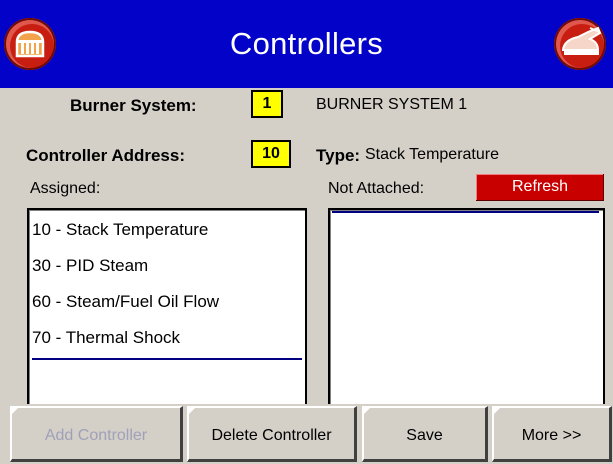 The height and width of the screenshot is (464, 613). Describe the element at coordinates (540, 187) in the screenshot. I see `refresh-button: Refresh` at that location.